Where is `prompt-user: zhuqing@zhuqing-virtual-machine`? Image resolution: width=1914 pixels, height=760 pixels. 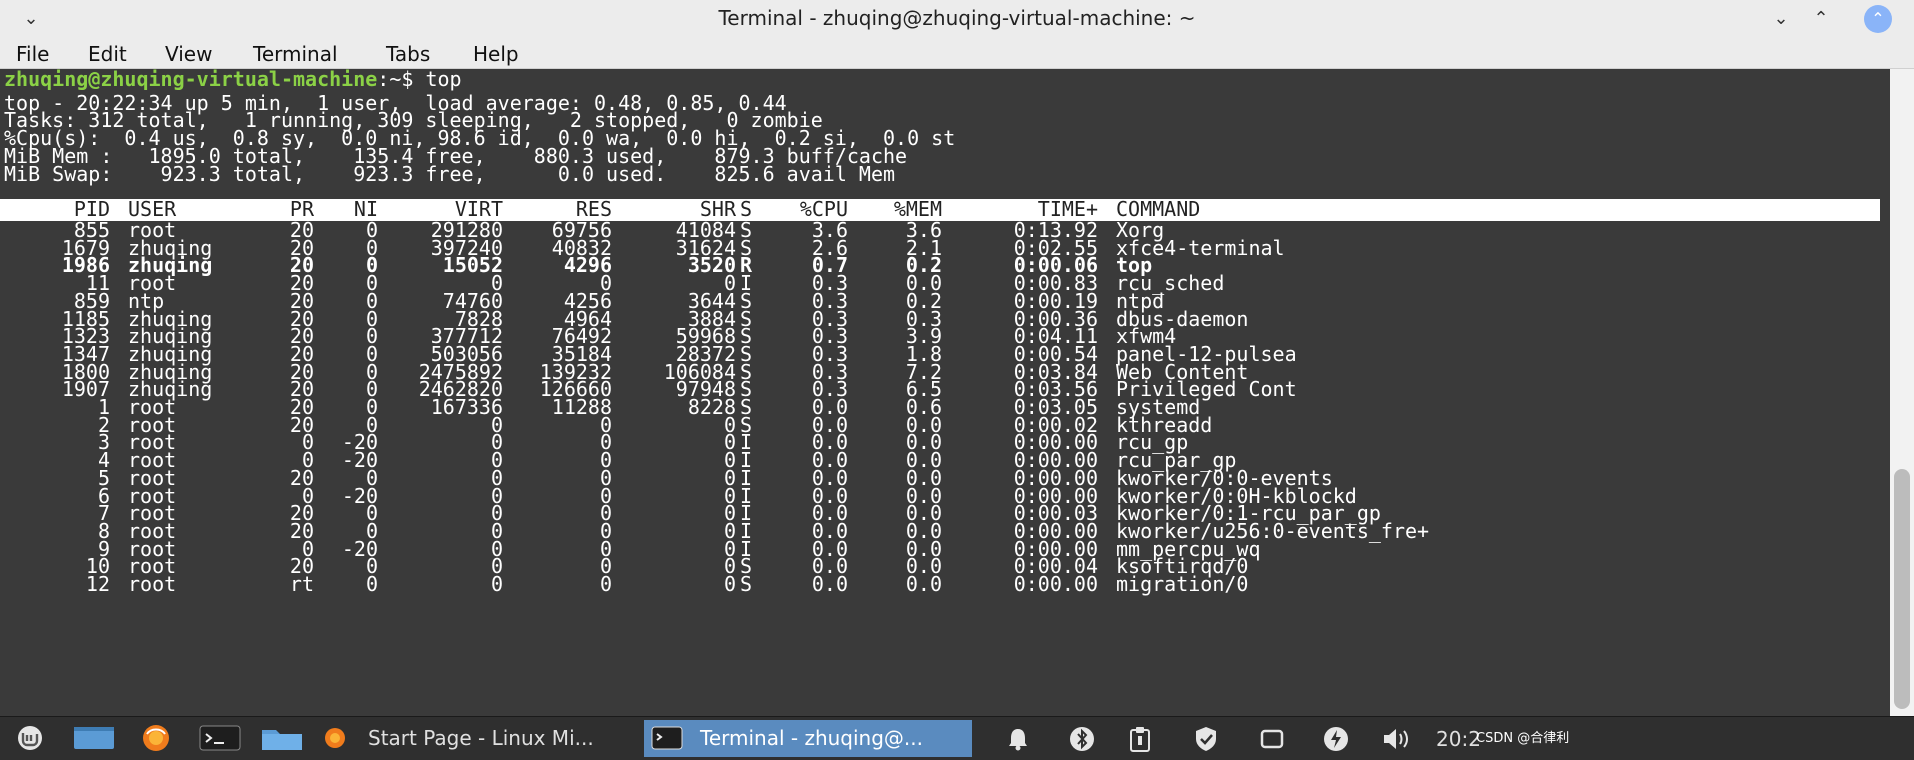 prompt-user: zhuqing@zhuqing-virtual-machine is located at coordinates (191, 80).